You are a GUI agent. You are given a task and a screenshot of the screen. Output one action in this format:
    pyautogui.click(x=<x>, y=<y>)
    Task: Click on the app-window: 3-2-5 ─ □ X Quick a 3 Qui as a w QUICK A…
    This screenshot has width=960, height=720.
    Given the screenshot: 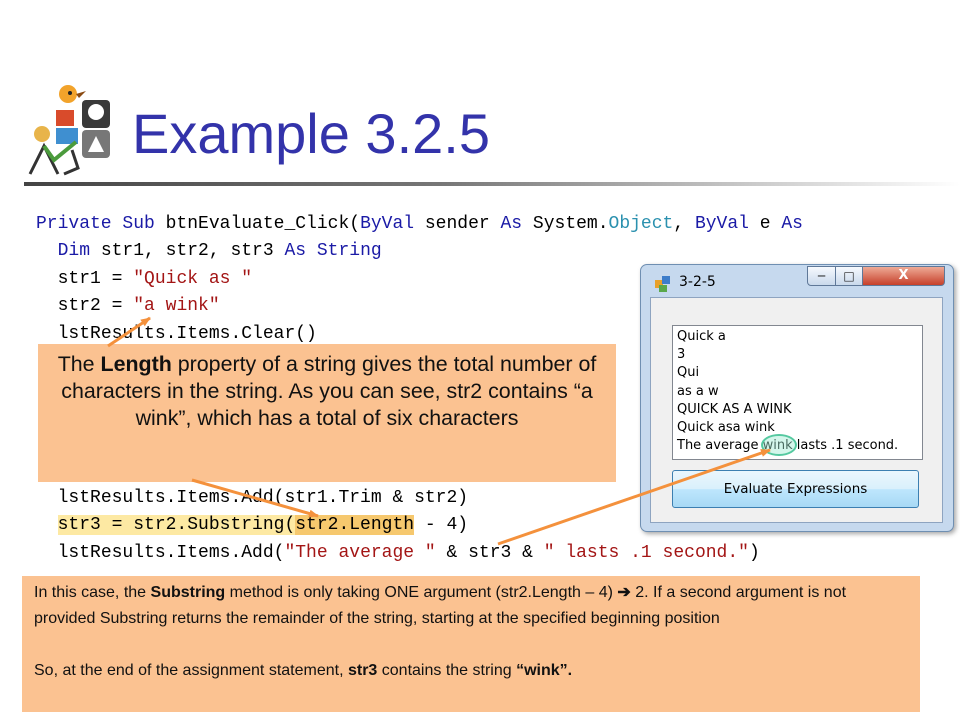 What is the action you would take?
    pyautogui.click(x=797, y=398)
    